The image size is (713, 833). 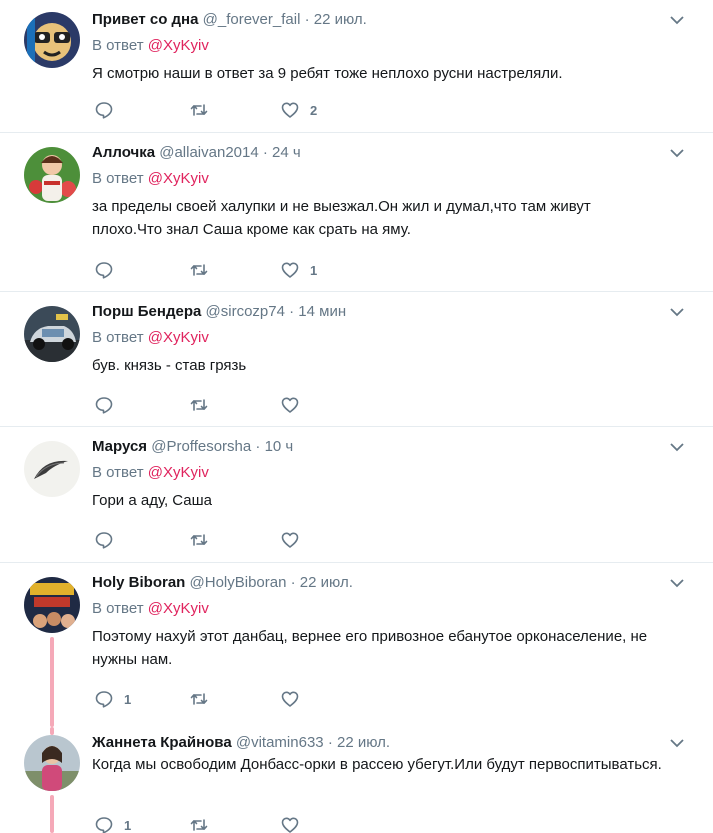 What do you see at coordinates (52, 763) in the screenshot?
I see `woman-portrait-avatar-icon` at bounding box center [52, 763].